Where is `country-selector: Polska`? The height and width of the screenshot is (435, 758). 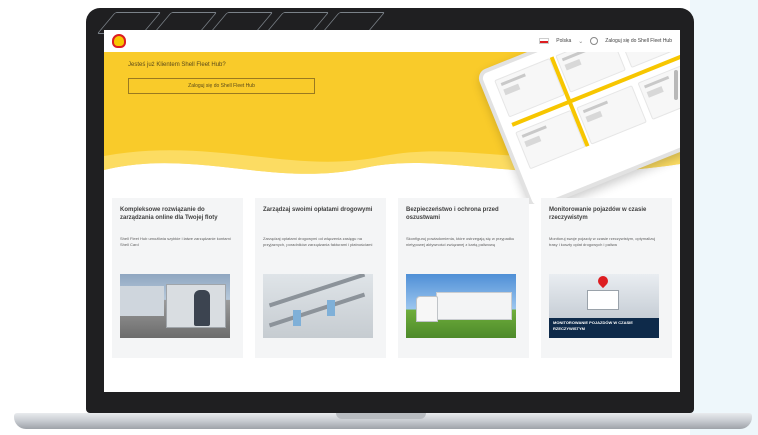 country-selector: Polska is located at coordinates (563, 41).